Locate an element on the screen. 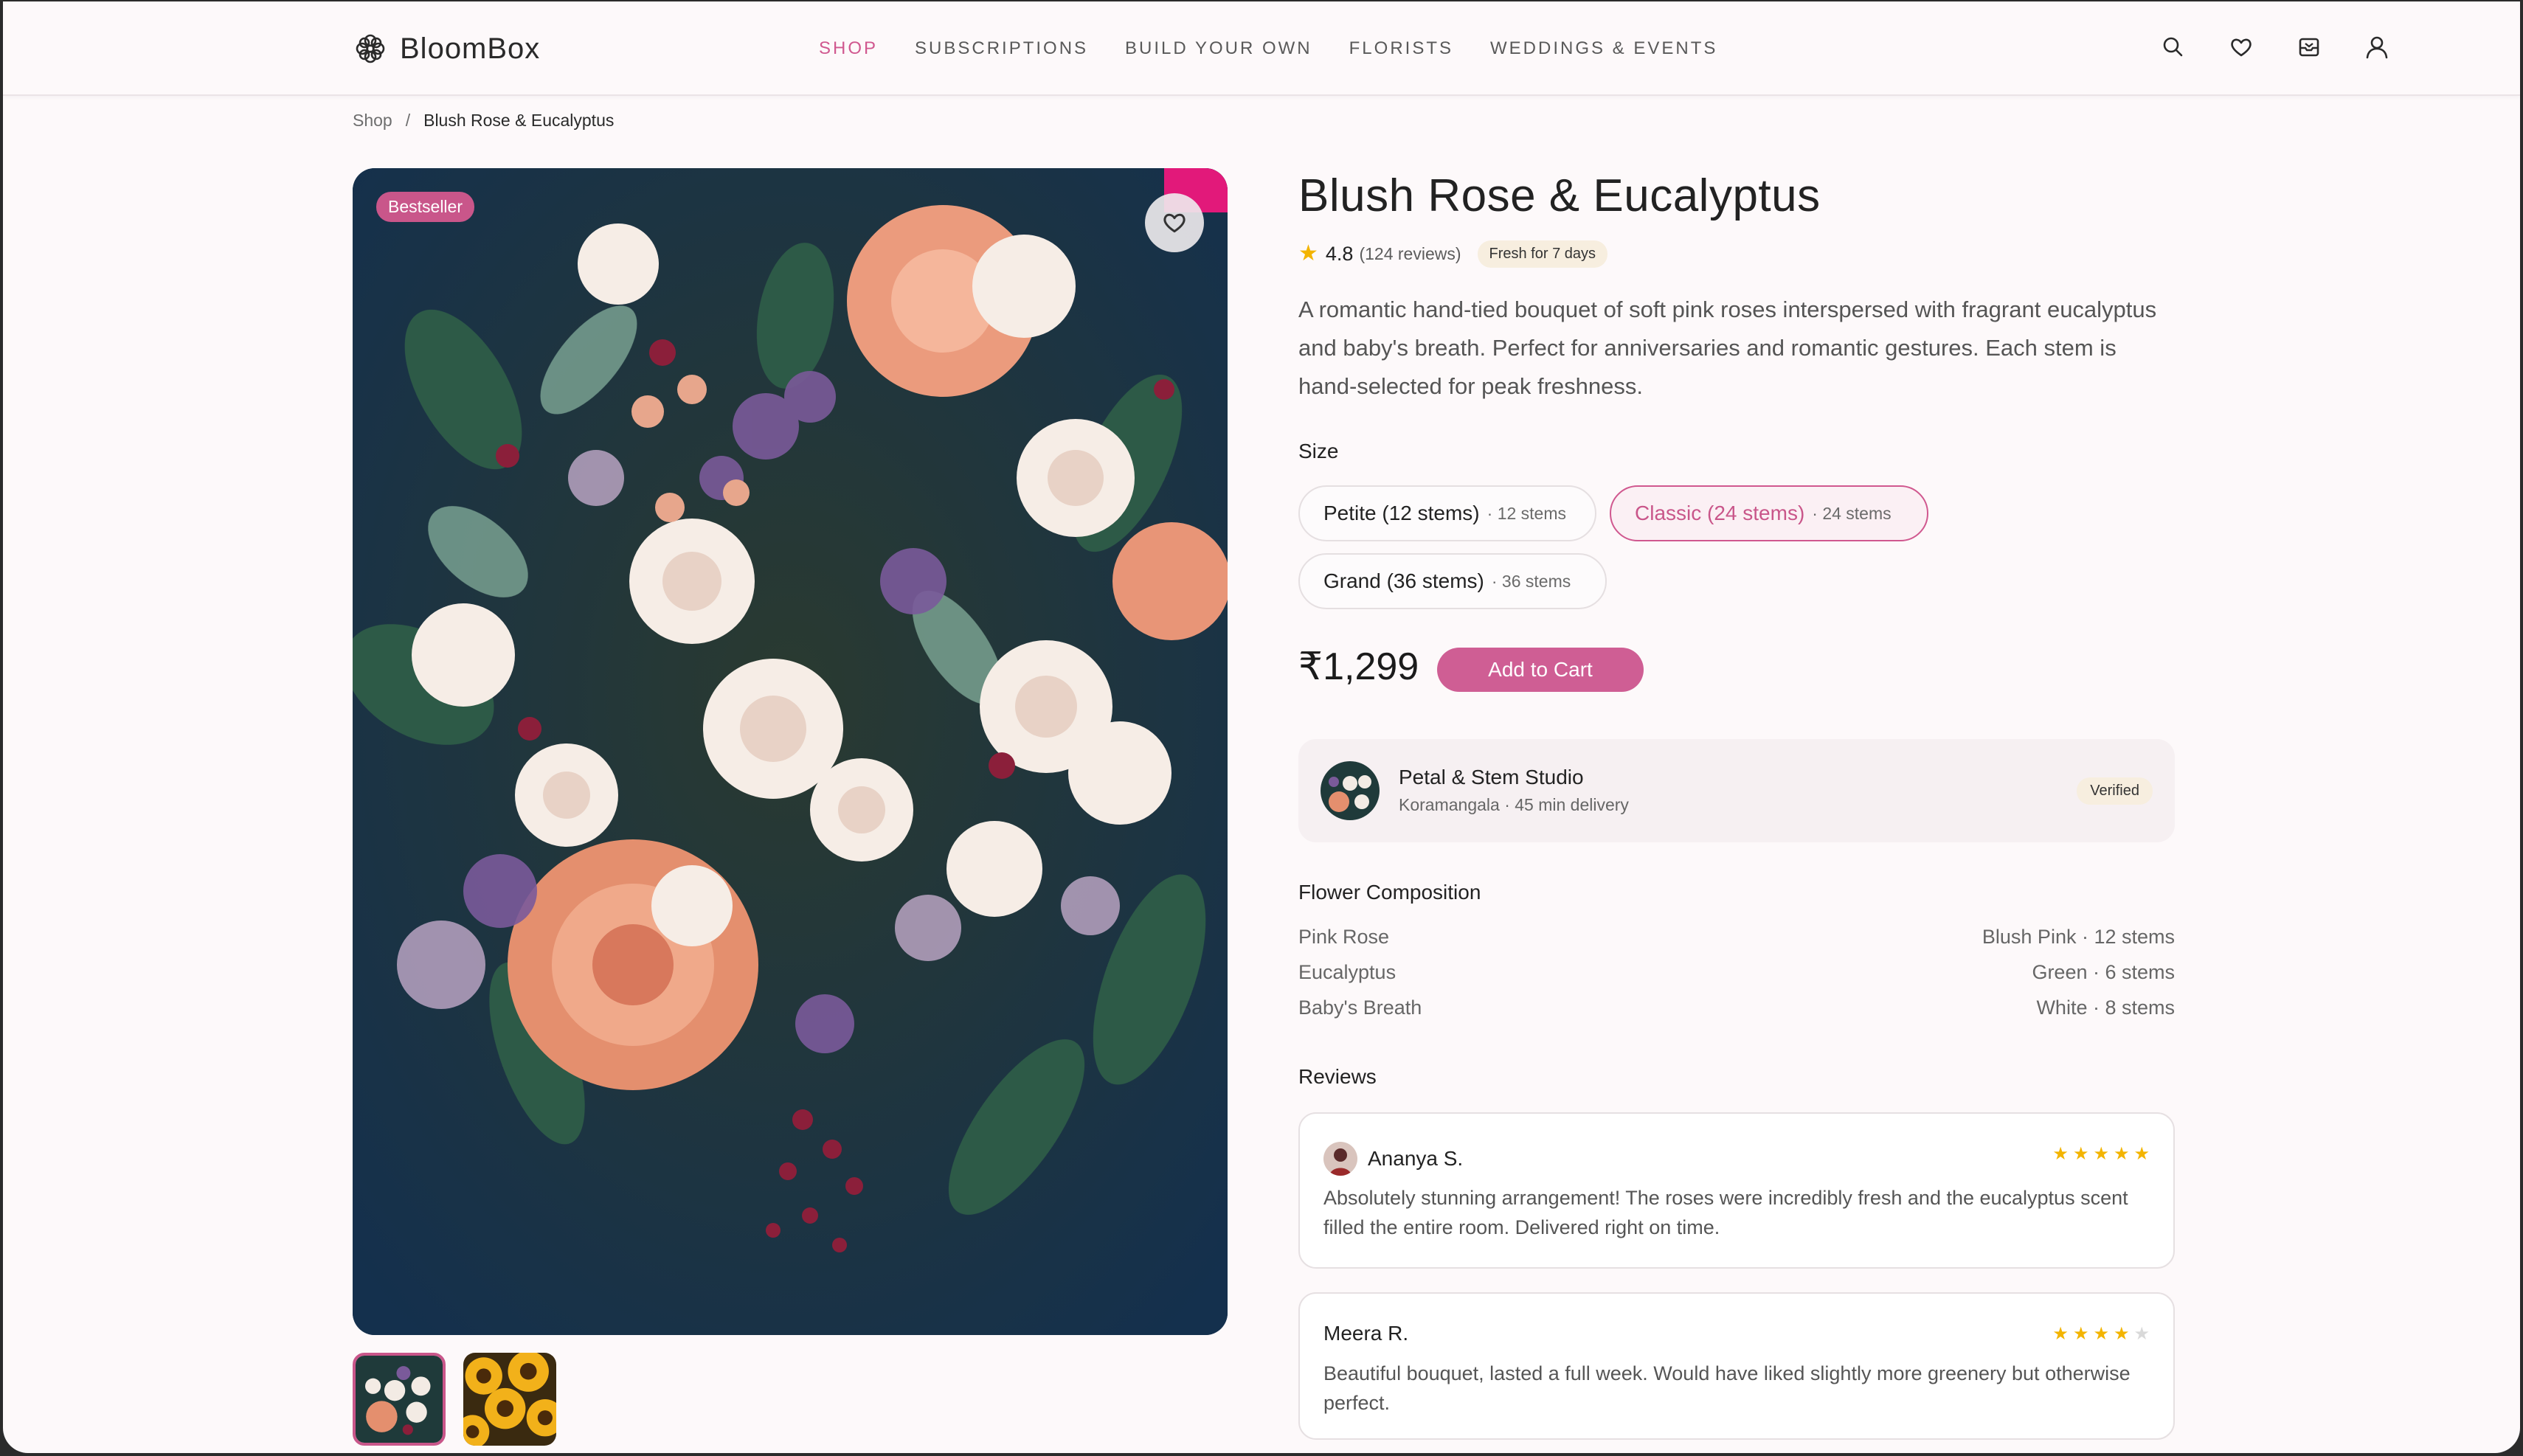 Image resolution: width=2523 pixels, height=1456 pixels. favorite-button is located at coordinates (1174, 222).